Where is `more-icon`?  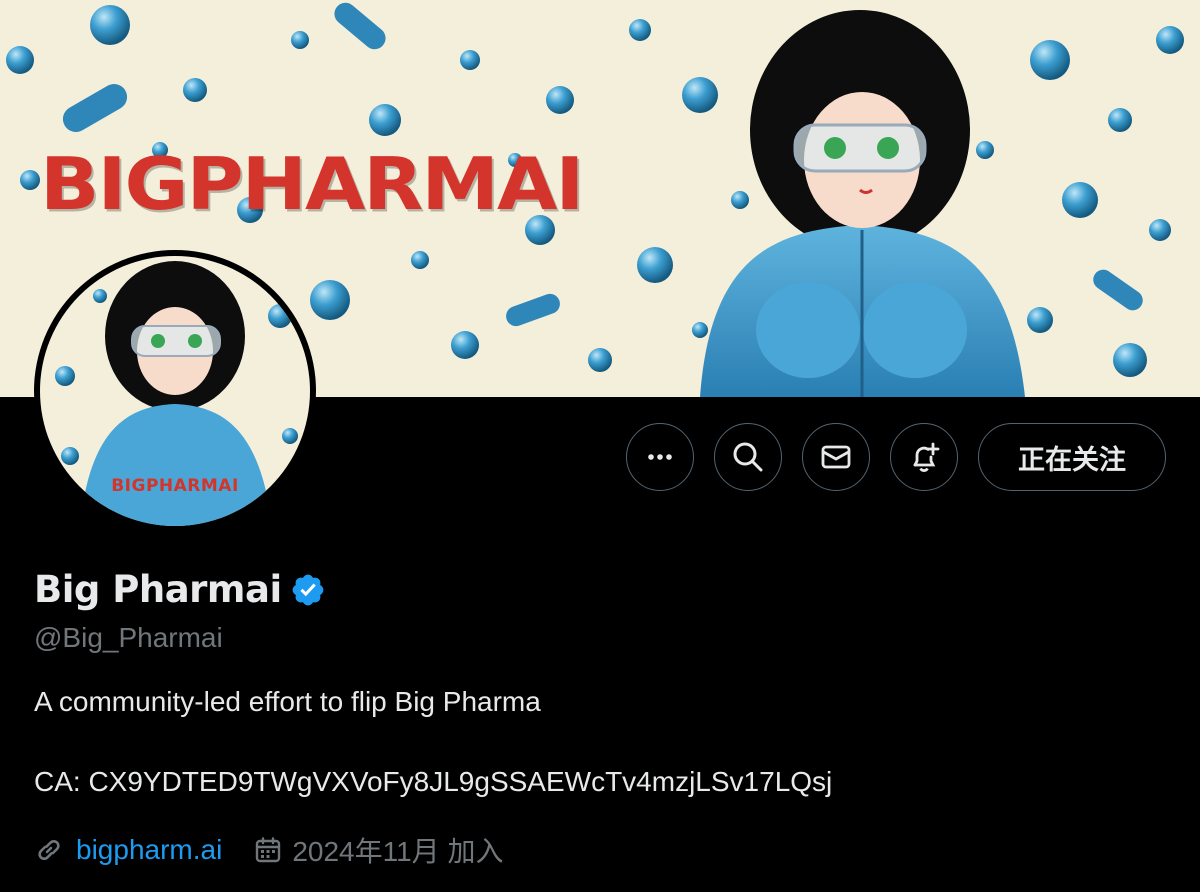
more-icon is located at coordinates (660, 457).